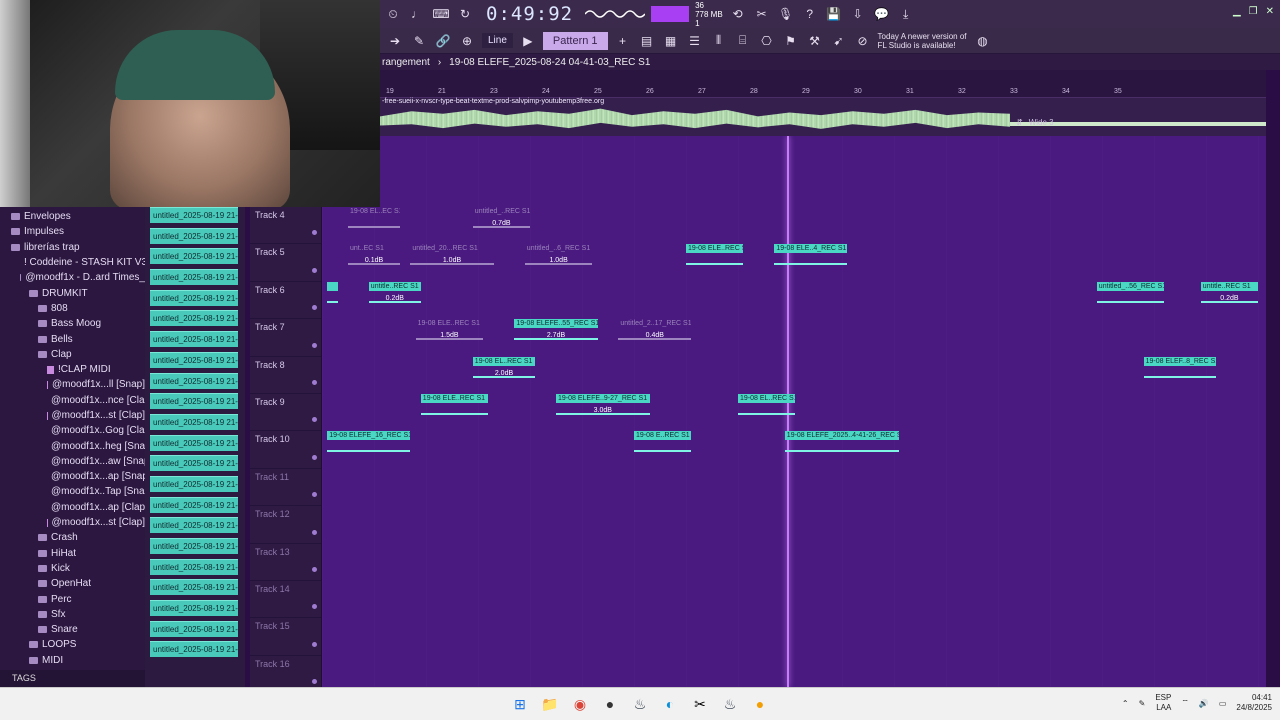 The image size is (1280, 720). I want to click on browser-item: @moodf1x...st [Clap], so click(72, 522).